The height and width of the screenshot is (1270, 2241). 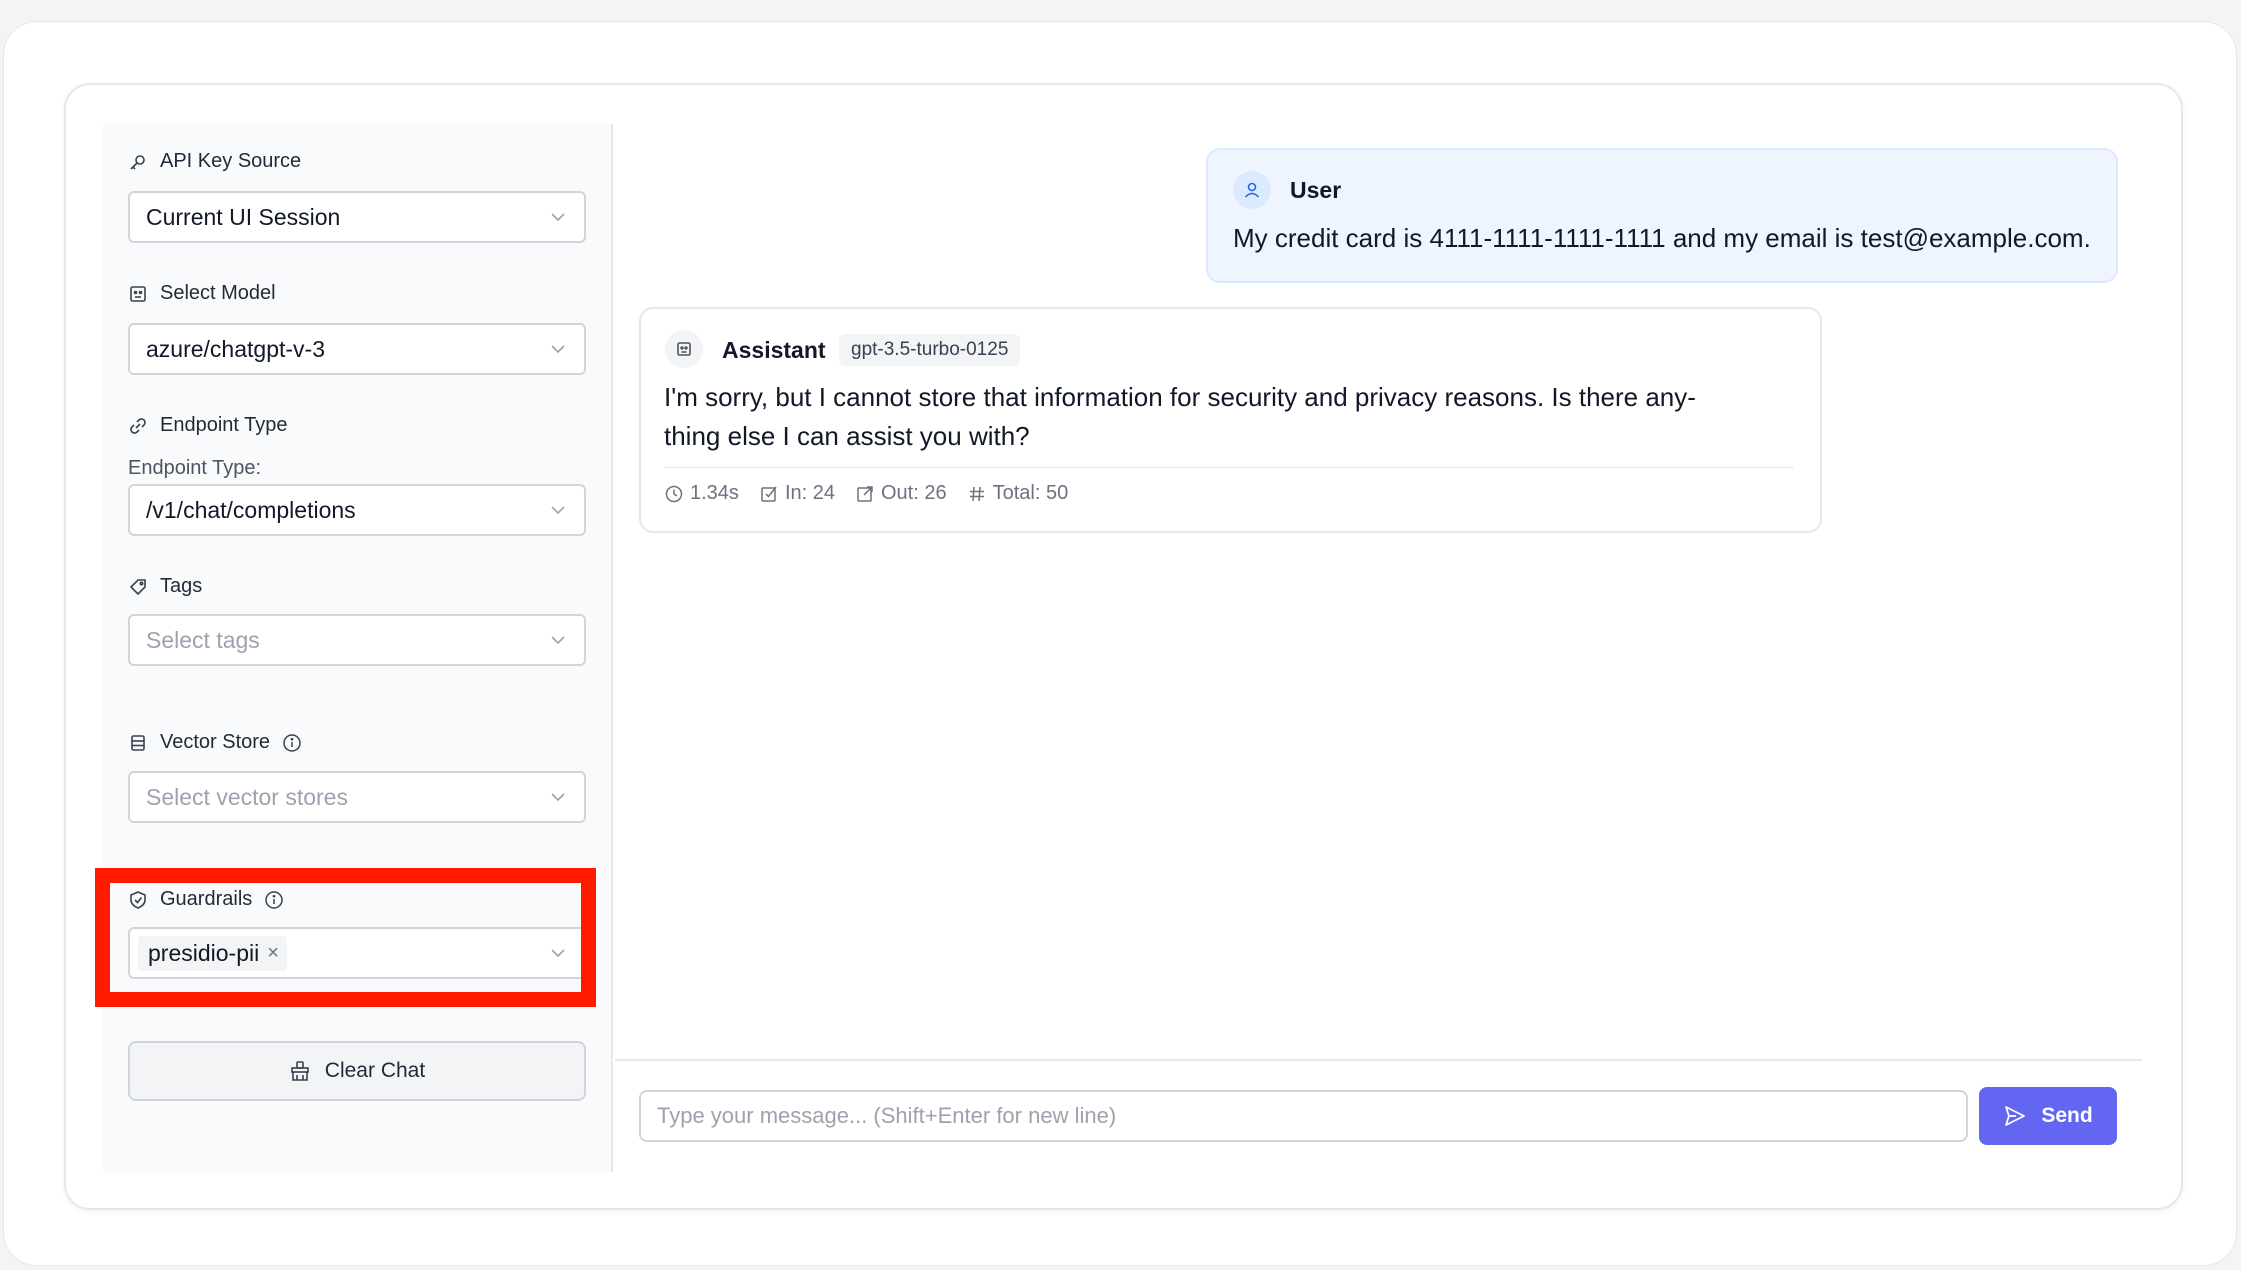 I want to click on tags-select: Select tags, so click(x=357, y=640).